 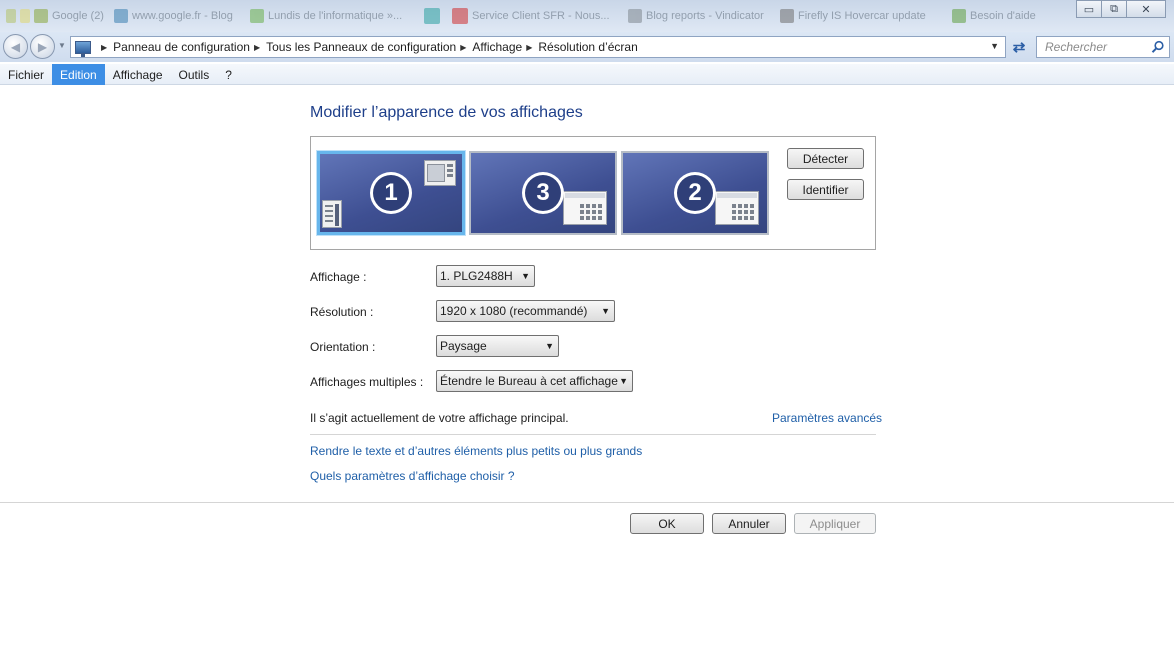 I want to click on monitor-number-badge: 3, so click(x=543, y=193).